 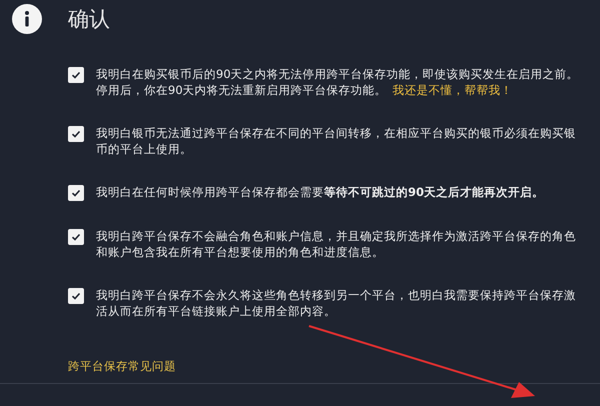 What do you see at coordinates (338, 82) in the screenshot?
I see `agreement-text: 我明白在购买银币后的90天之内将无法停用跨平台保存功能，即使该购买发生在启用之前。停用后，你在90天内将无法重新启用跨平台保存功能。 我还是不懂，帮帮我！` at bounding box center [338, 82].